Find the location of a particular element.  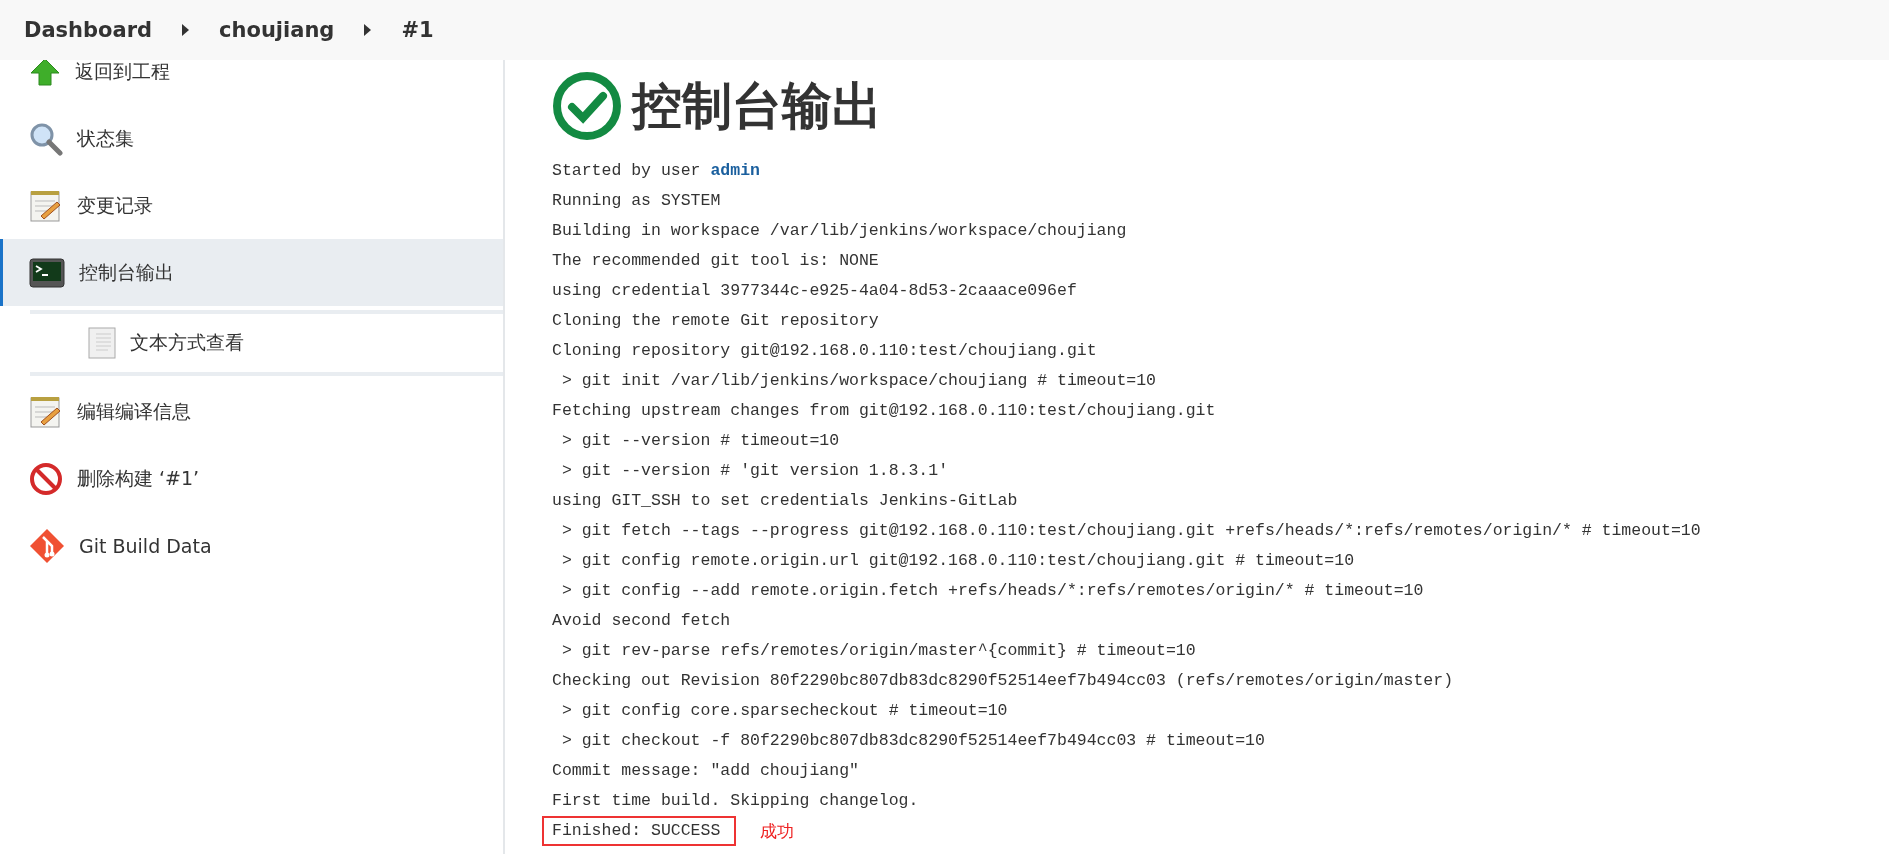

document-icon is located at coordinates (102, 343).